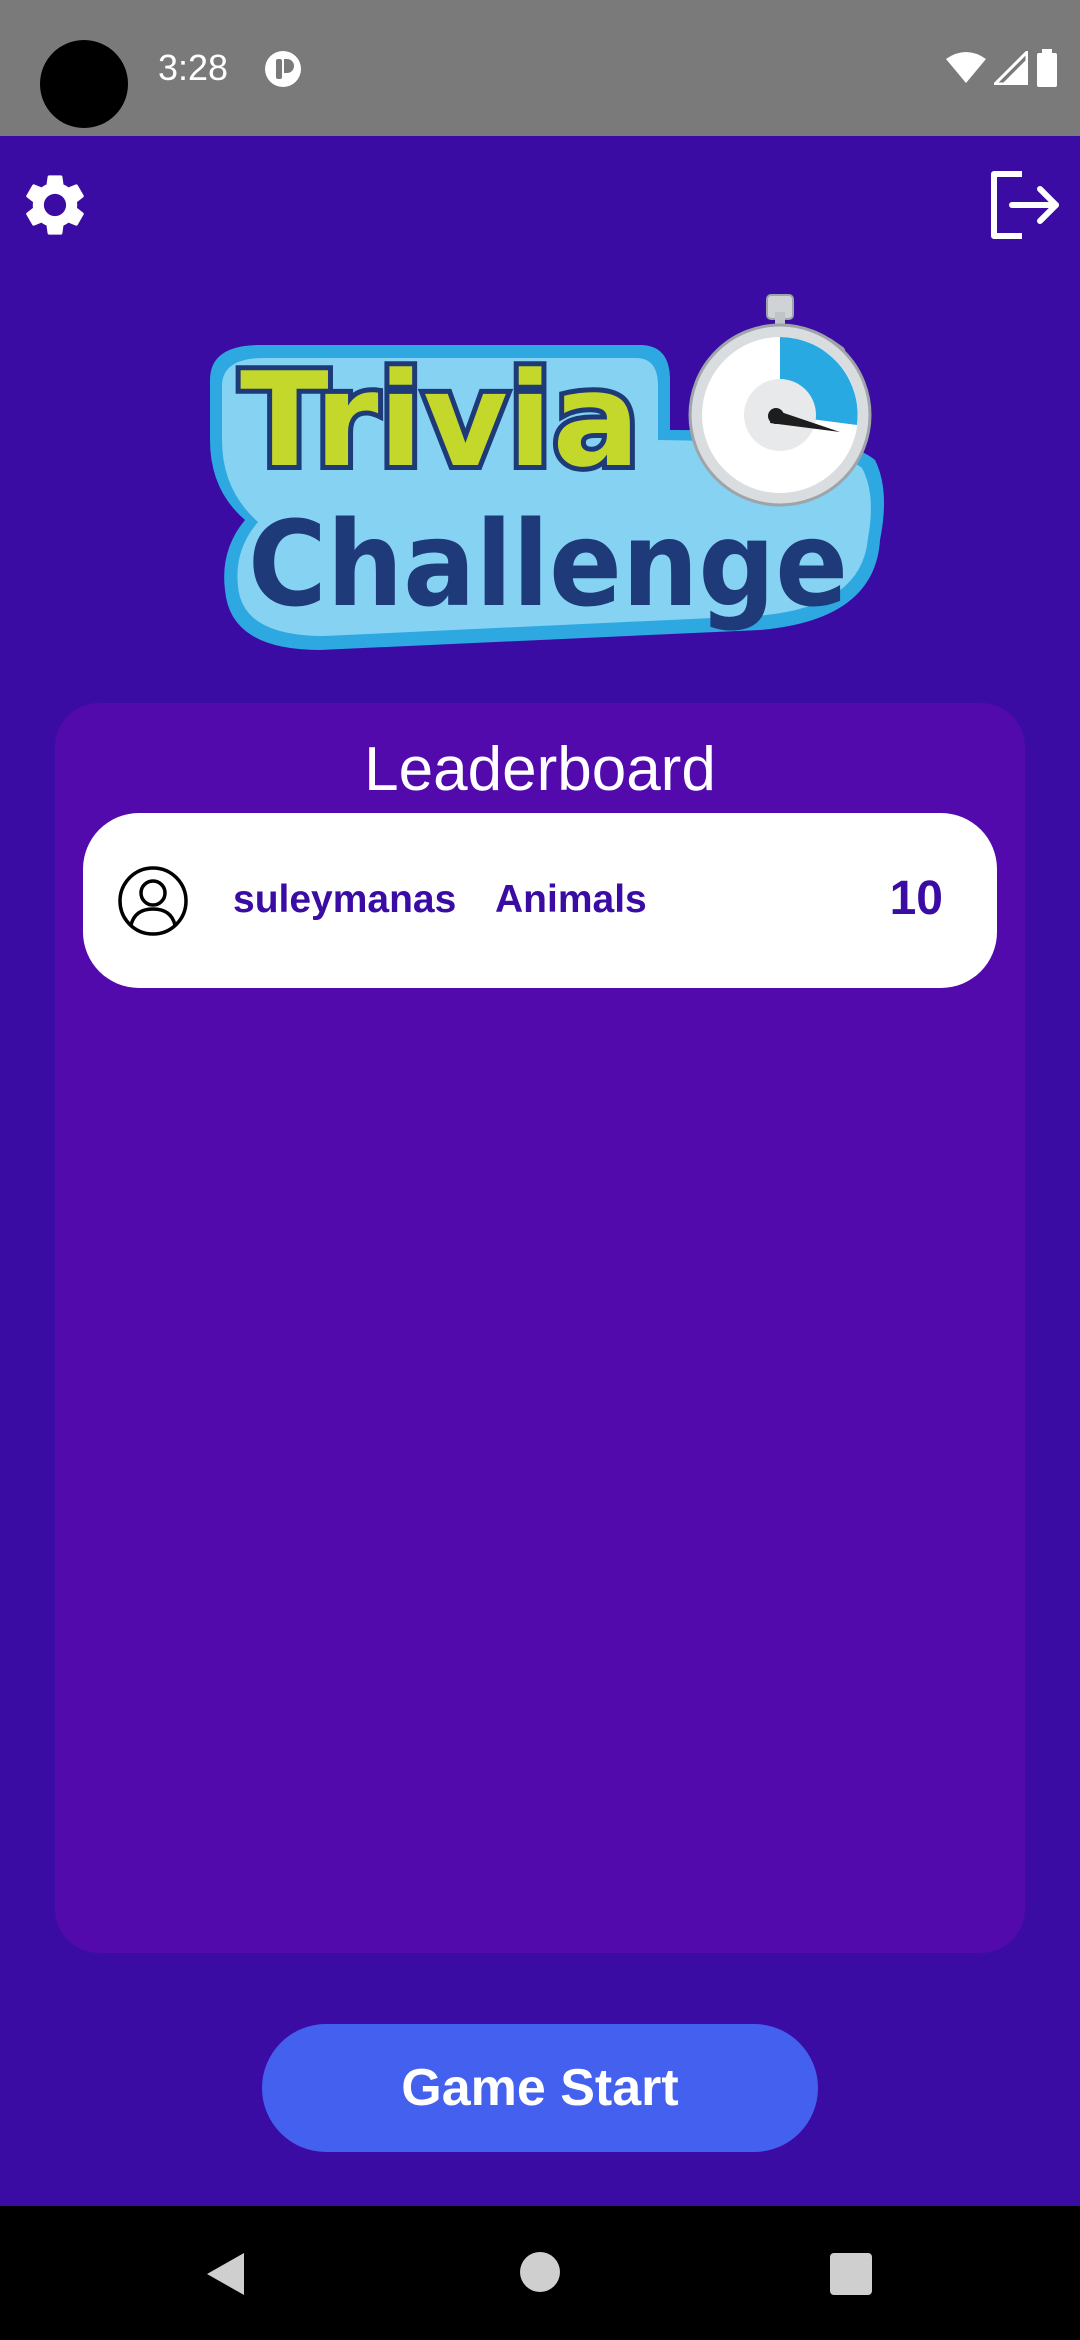 The height and width of the screenshot is (2340, 1080). What do you see at coordinates (1011, 68) in the screenshot?
I see `signal-icon` at bounding box center [1011, 68].